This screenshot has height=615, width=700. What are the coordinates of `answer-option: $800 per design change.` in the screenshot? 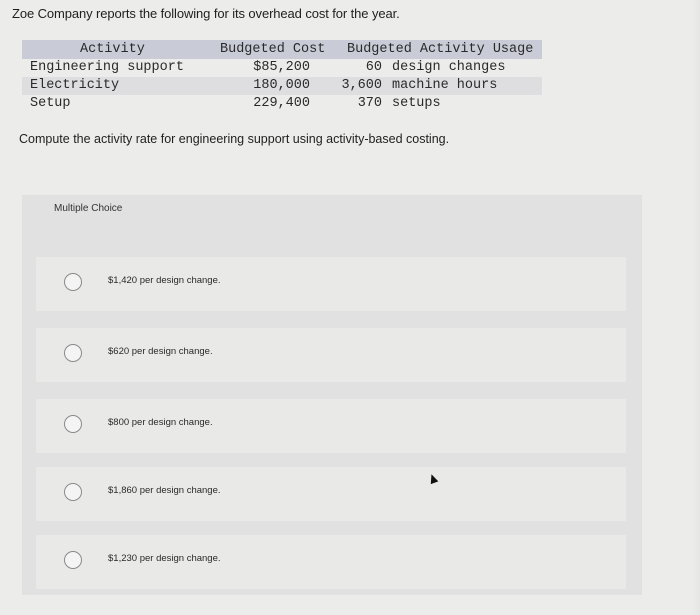 It's located at (331, 426).